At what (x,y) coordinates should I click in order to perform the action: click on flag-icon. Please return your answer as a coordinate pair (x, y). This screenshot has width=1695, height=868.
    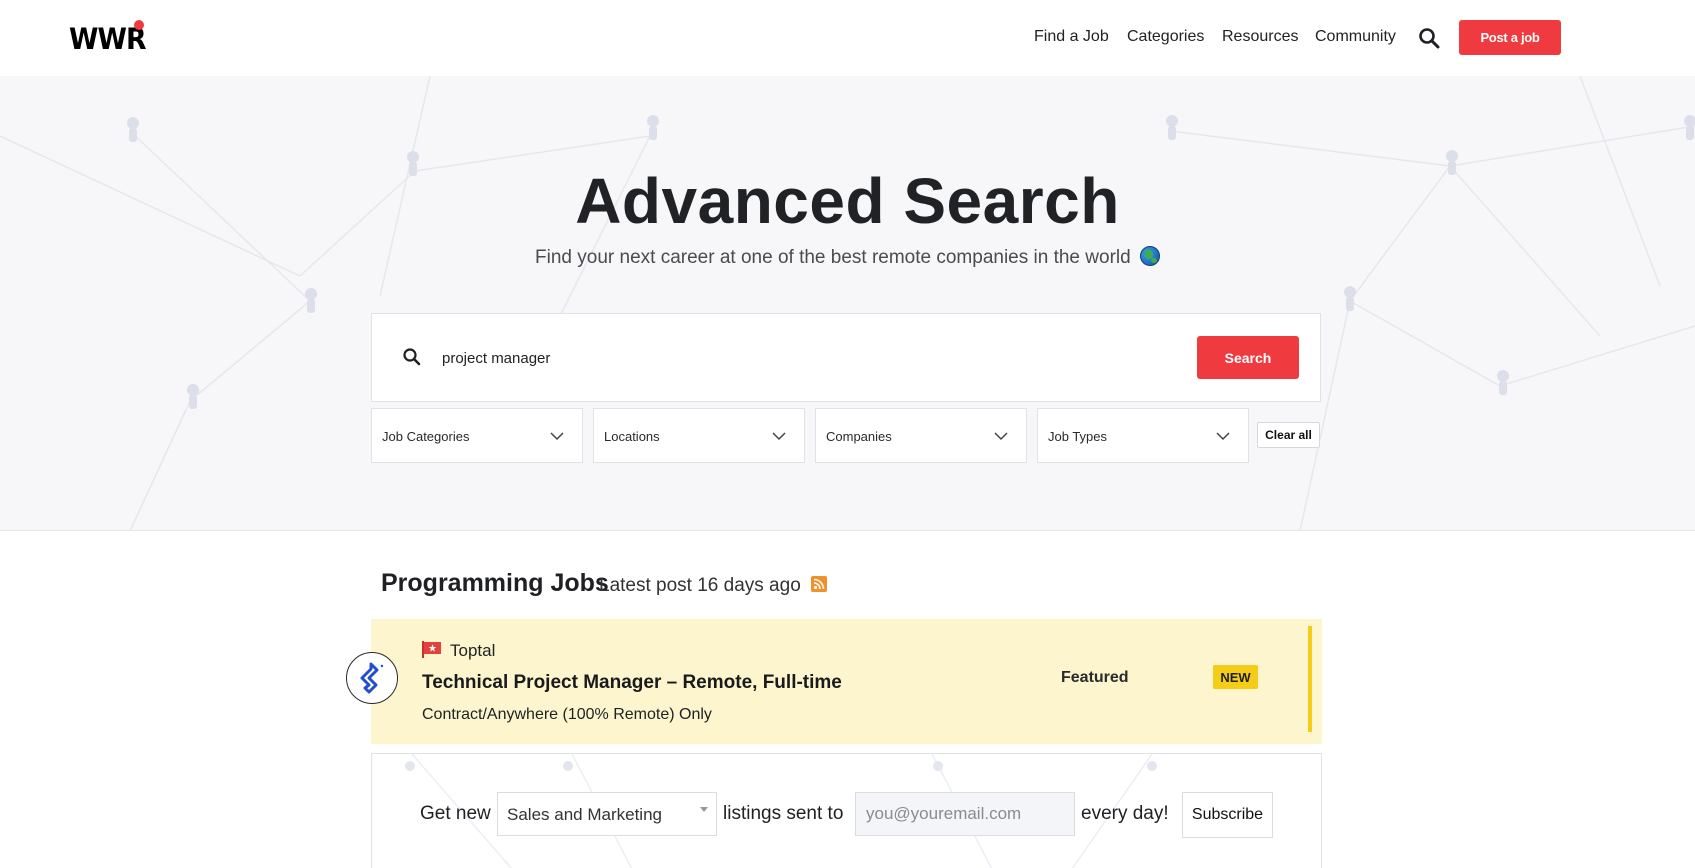
    Looking at the image, I should click on (432, 649).